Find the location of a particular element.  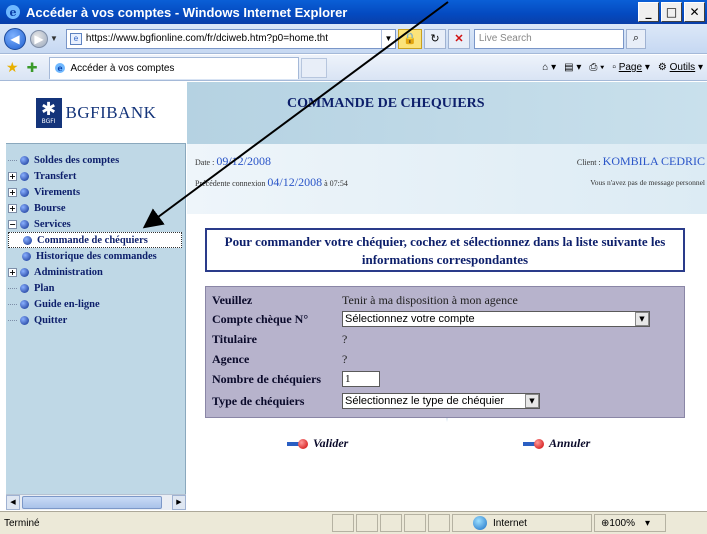

page-banner: COMMANDE DE CHEQUIERS is located at coordinates (447, 113).